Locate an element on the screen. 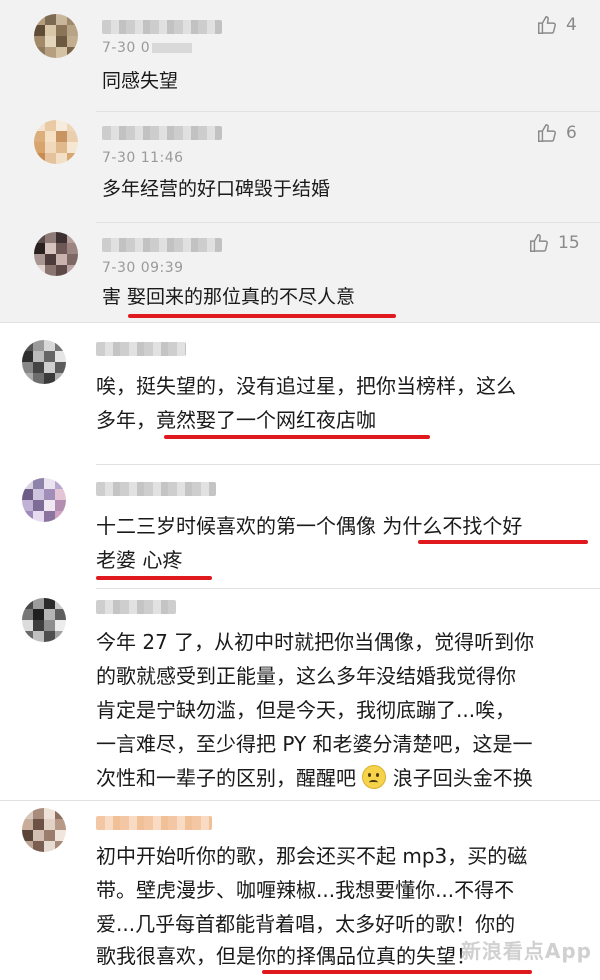 This screenshot has height=980, width=600. comment-text-line: 带。壁虎漫步、咖喱辣椒...我想要懂你...不得不 is located at coordinates (305, 890).